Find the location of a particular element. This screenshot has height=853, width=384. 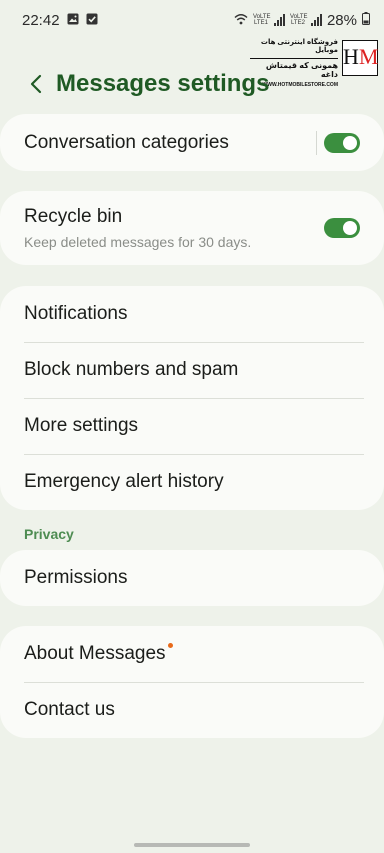

status-left: 22:42 is located at coordinates (60, 20).